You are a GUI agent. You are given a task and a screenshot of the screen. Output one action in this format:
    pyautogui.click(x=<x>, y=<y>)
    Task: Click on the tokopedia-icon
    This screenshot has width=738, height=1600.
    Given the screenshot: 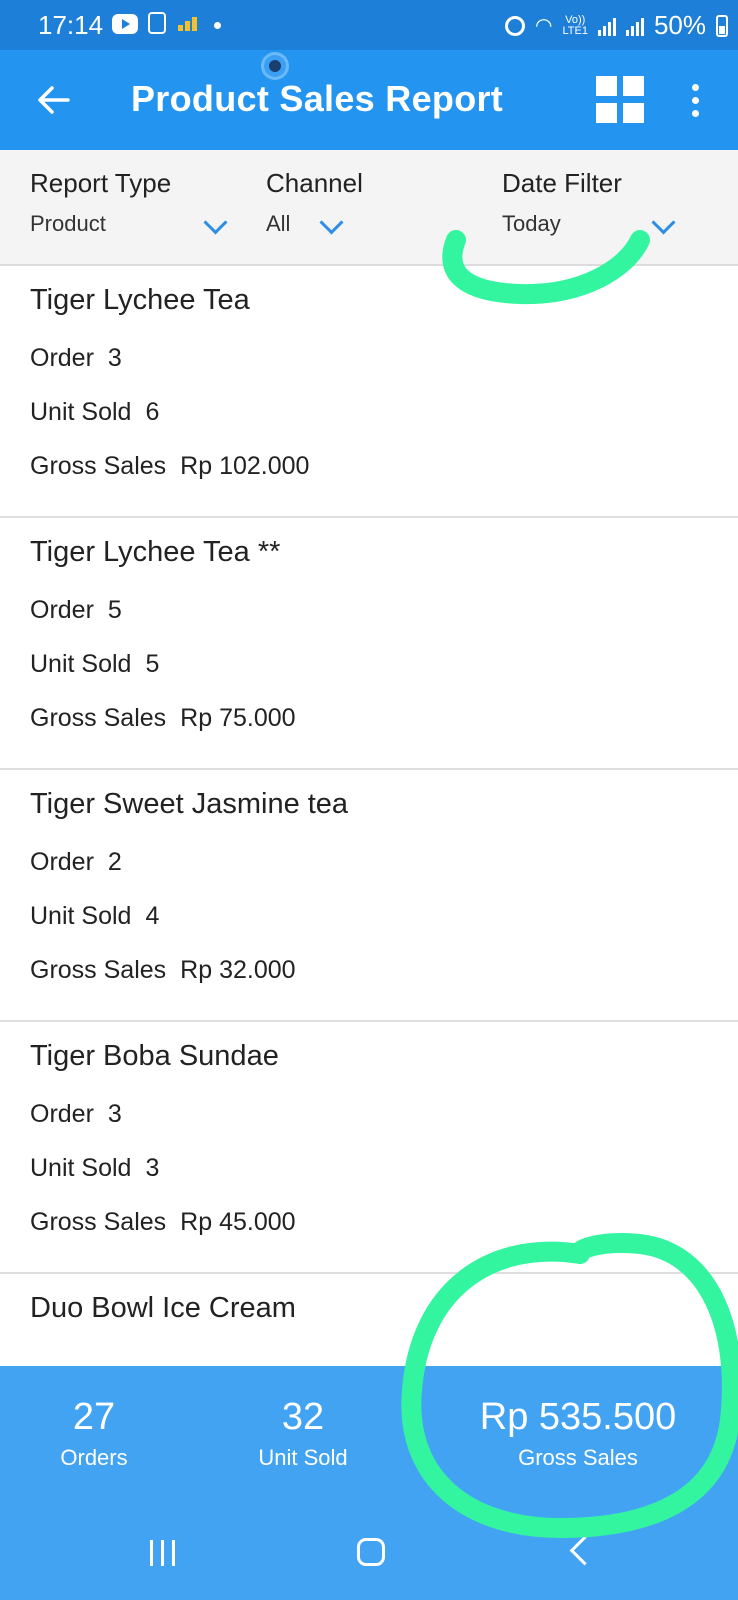 What is the action you would take?
    pyautogui.click(x=157, y=23)
    